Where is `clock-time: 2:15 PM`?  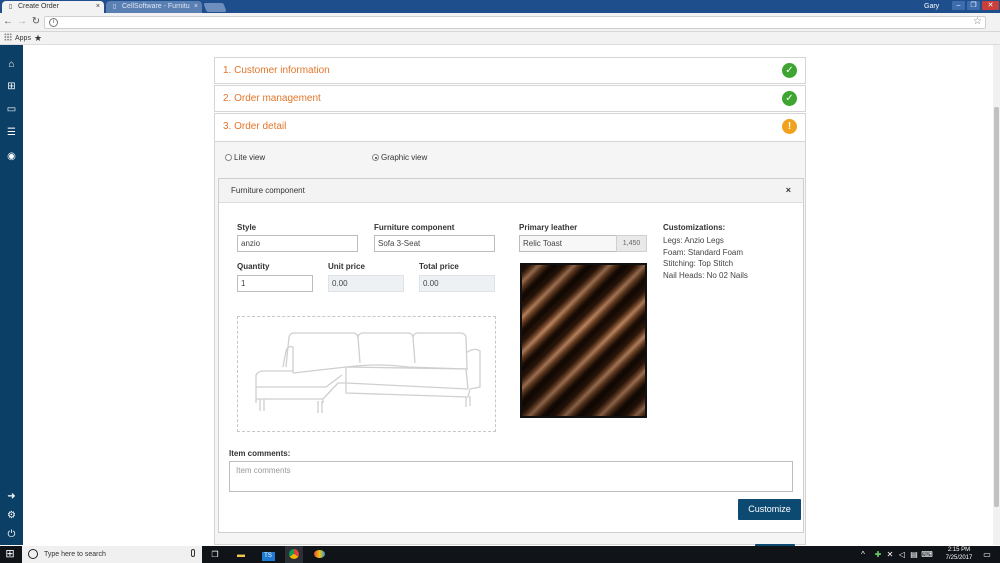 clock-time: 2:15 PM is located at coordinates (959, 550).